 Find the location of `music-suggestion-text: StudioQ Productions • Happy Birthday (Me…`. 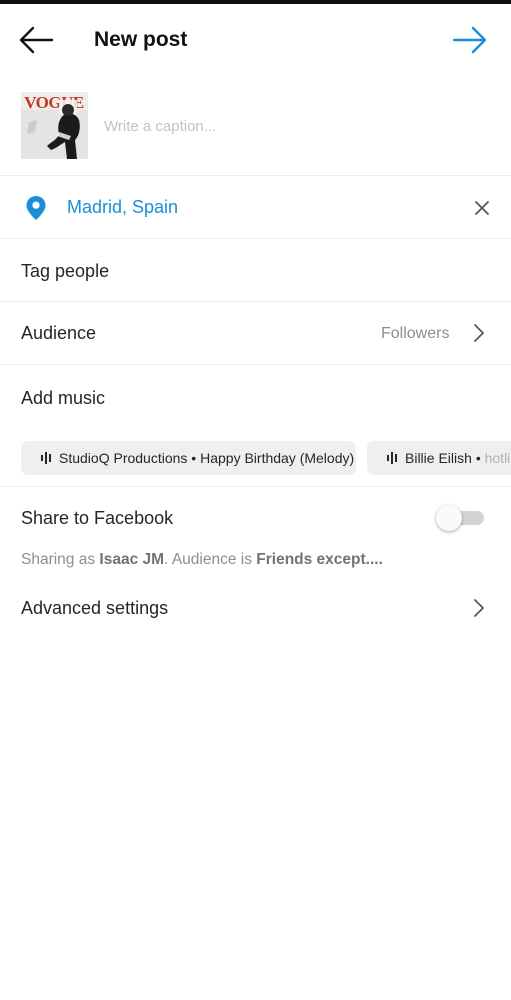

music-suggestion-text: StudioQ Productions • Happy Birthday (Me… is located at coordinates (206, 458).